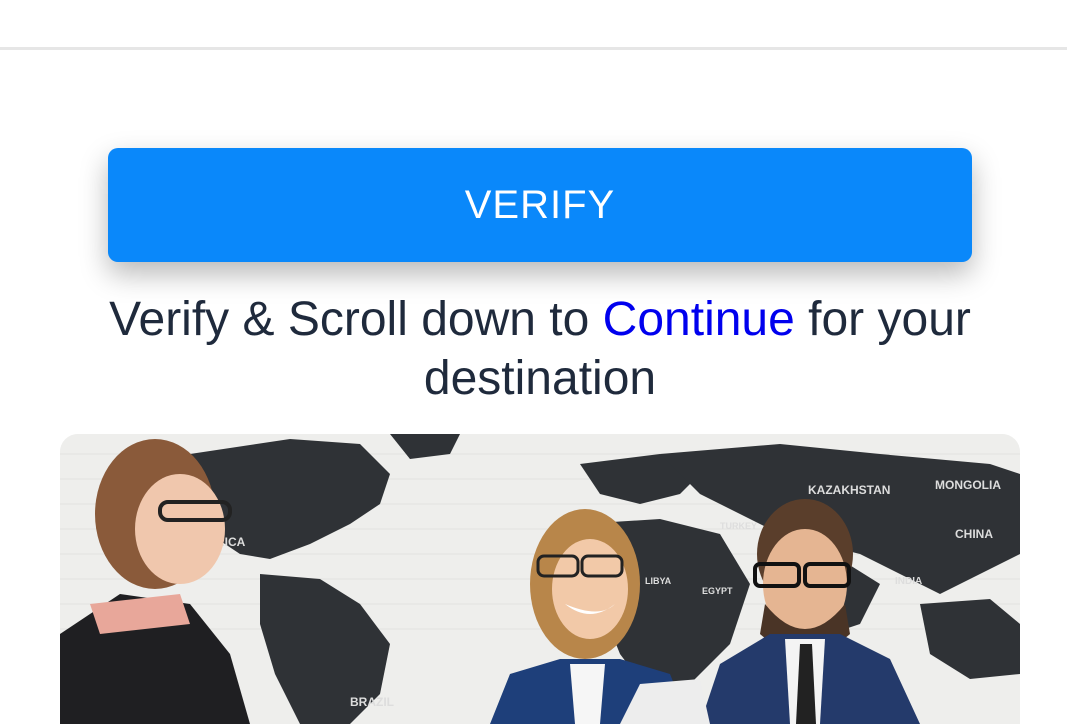 Image resolution: width=1067 pixels, height=724 pixels. Describe the element at coordinates (849, 490) in the screenshot. I see `map-label-kazakhstan: KAZAKHSTAN` at that location.